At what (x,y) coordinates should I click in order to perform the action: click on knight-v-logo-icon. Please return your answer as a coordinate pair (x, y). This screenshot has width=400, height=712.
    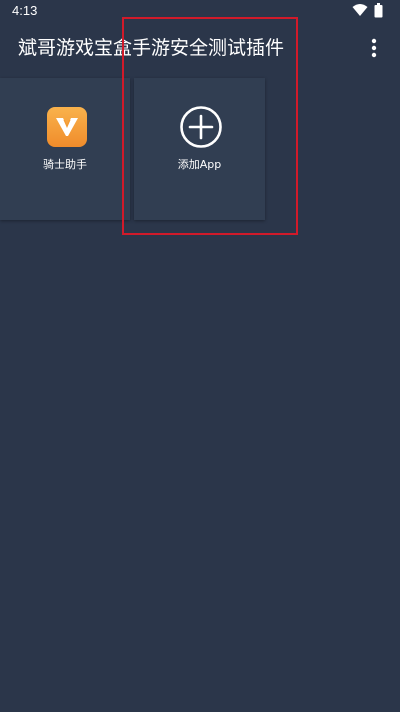
    Looking at the image, I should click on (67, 127).